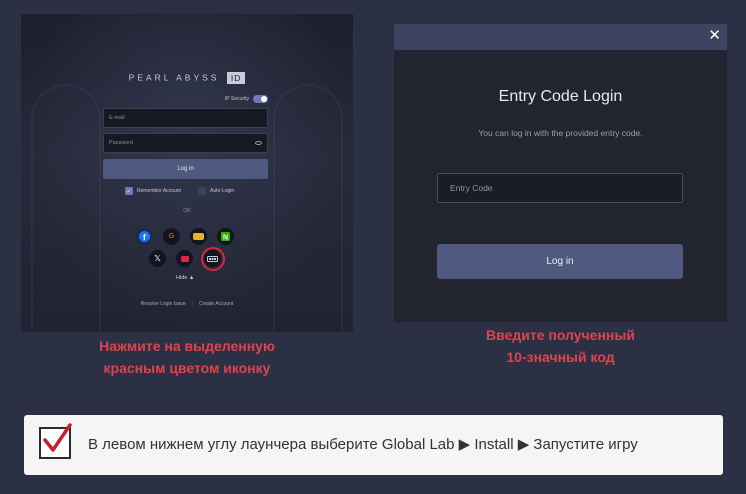 The image size is (746, 494). I want to click on or-divider: OR, so click(187, 211).